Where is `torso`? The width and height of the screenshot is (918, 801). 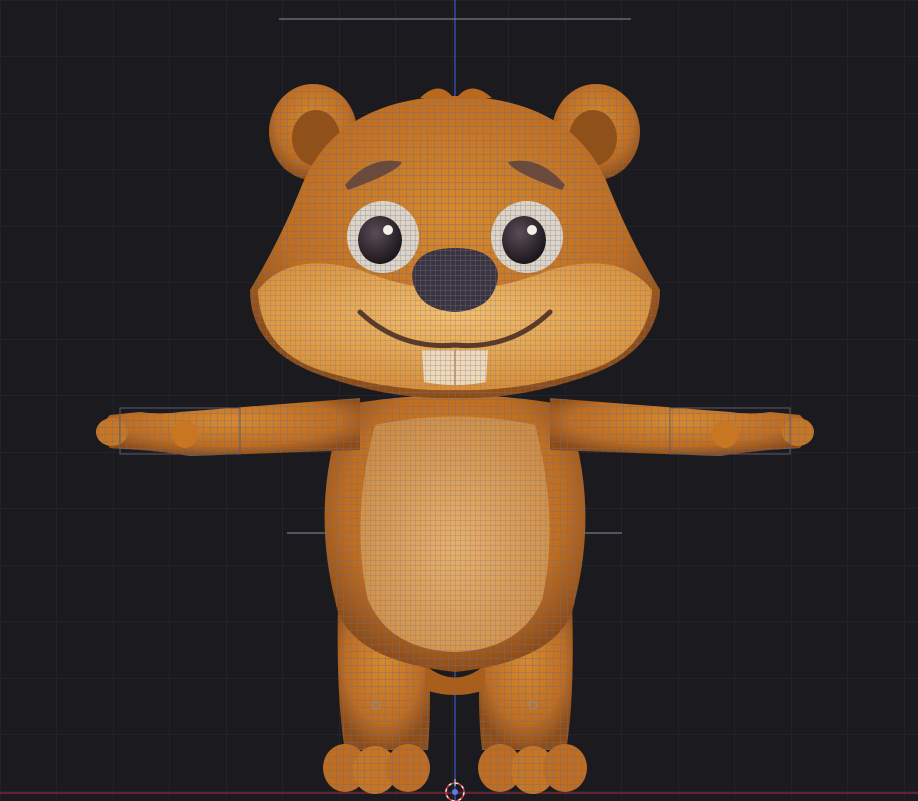 torso is located at coordinates (455, 533).